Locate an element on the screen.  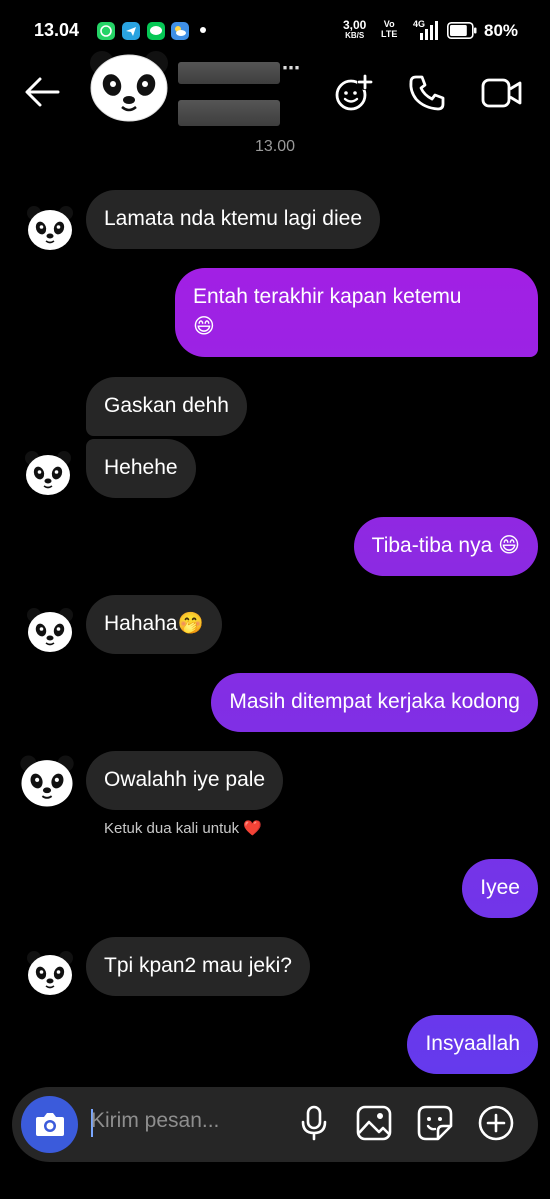
battery-icon is located at coordinates (462, 30).